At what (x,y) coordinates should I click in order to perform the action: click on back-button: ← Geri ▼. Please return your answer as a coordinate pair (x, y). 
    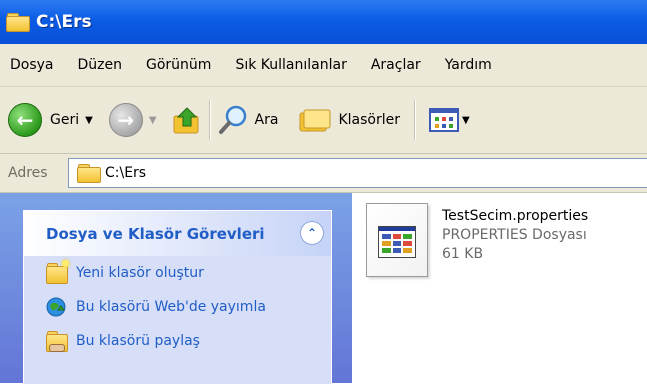
    Looking at the image, I should click on (50, 120).